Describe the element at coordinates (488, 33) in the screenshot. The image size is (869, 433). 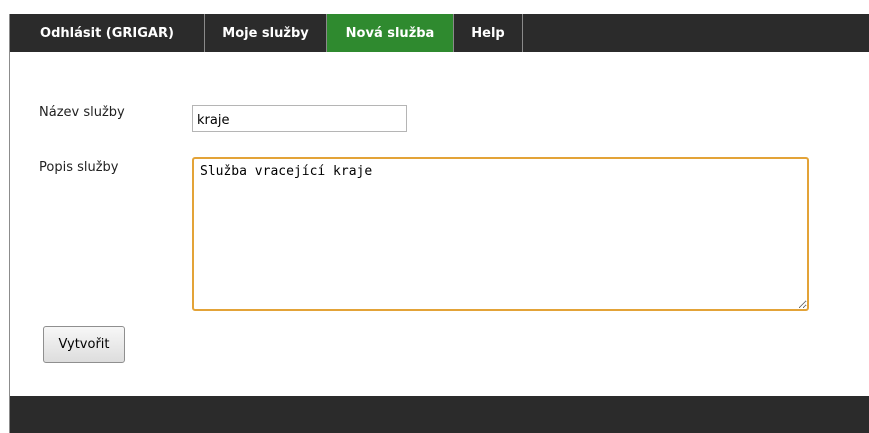
I see `nav-help-link: Help` at that location.